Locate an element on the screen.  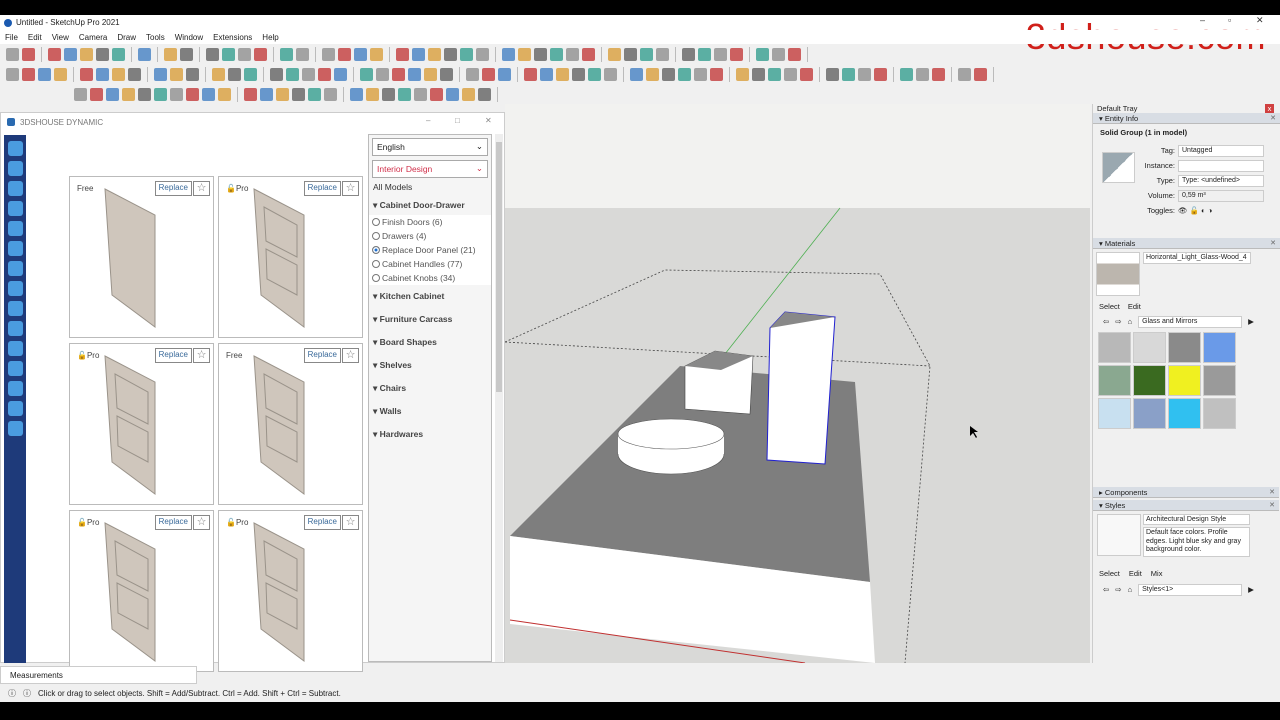
materials-header: ▾ Materials ✕ is located at coordinates (1186, 243).